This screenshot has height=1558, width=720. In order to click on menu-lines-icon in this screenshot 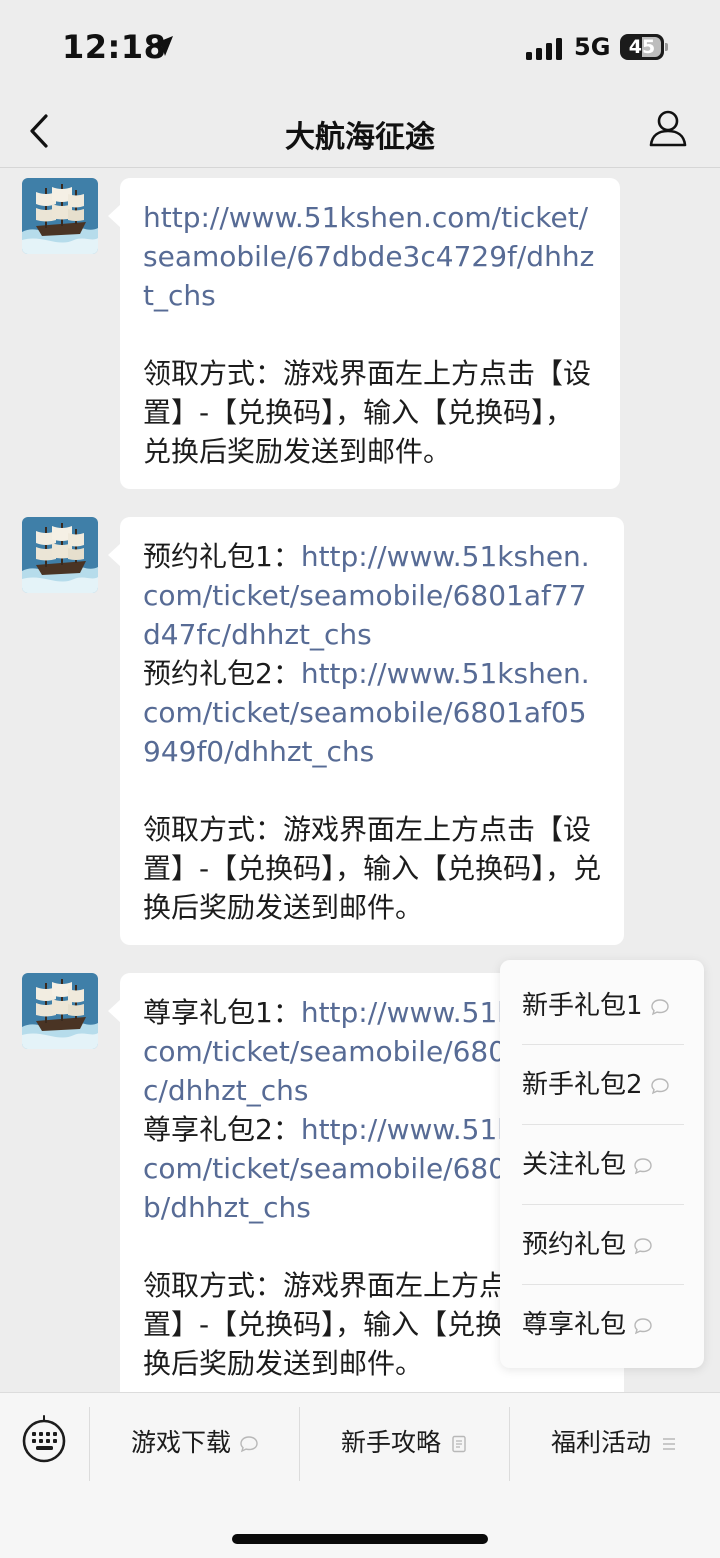, I will do `click(669, 1444)`.